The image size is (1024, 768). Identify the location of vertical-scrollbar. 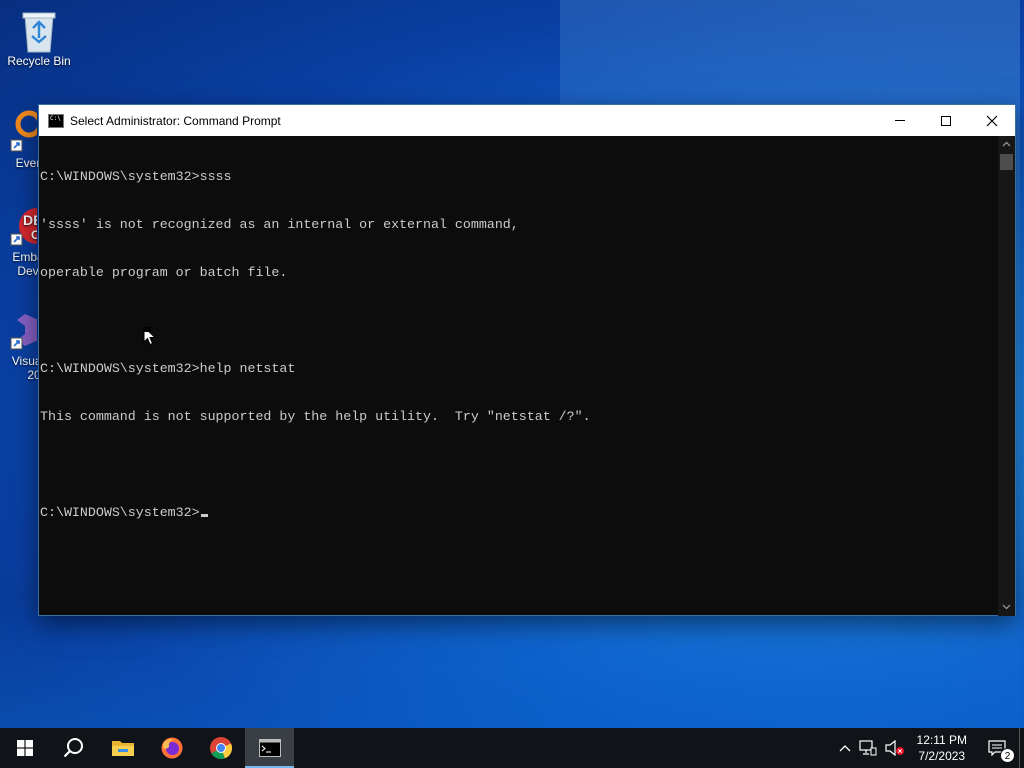
(1006, 376).